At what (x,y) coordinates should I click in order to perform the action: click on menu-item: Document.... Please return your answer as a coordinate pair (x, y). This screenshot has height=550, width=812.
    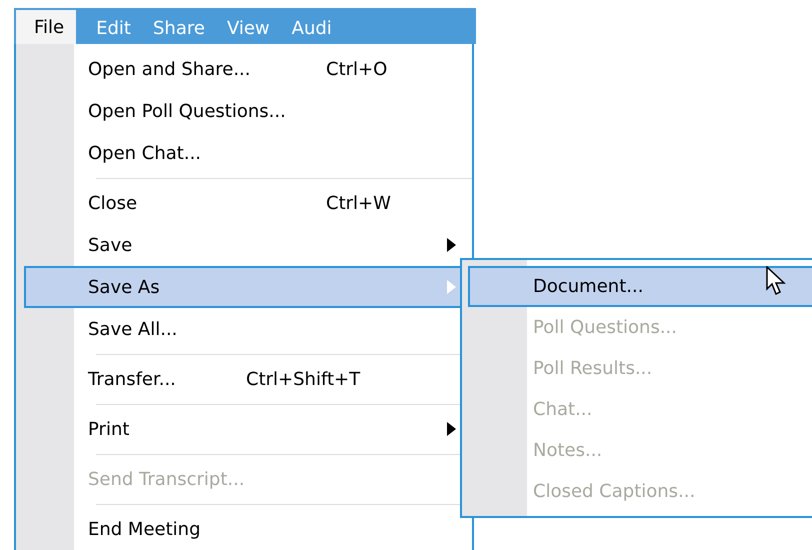
    Looking at the image, I should click on (640, 286).